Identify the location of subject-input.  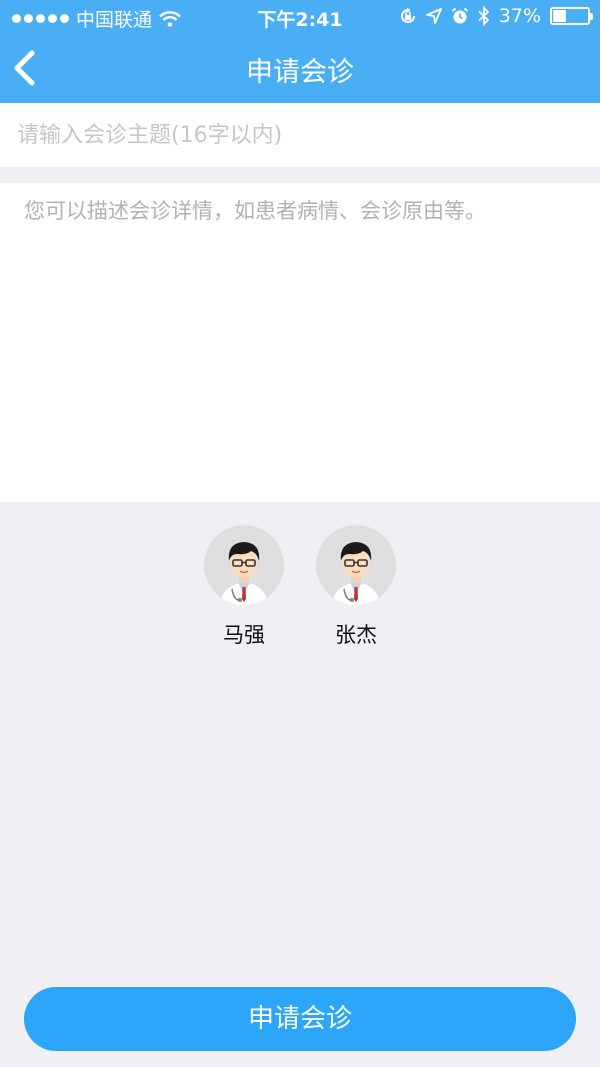
(300, 135).